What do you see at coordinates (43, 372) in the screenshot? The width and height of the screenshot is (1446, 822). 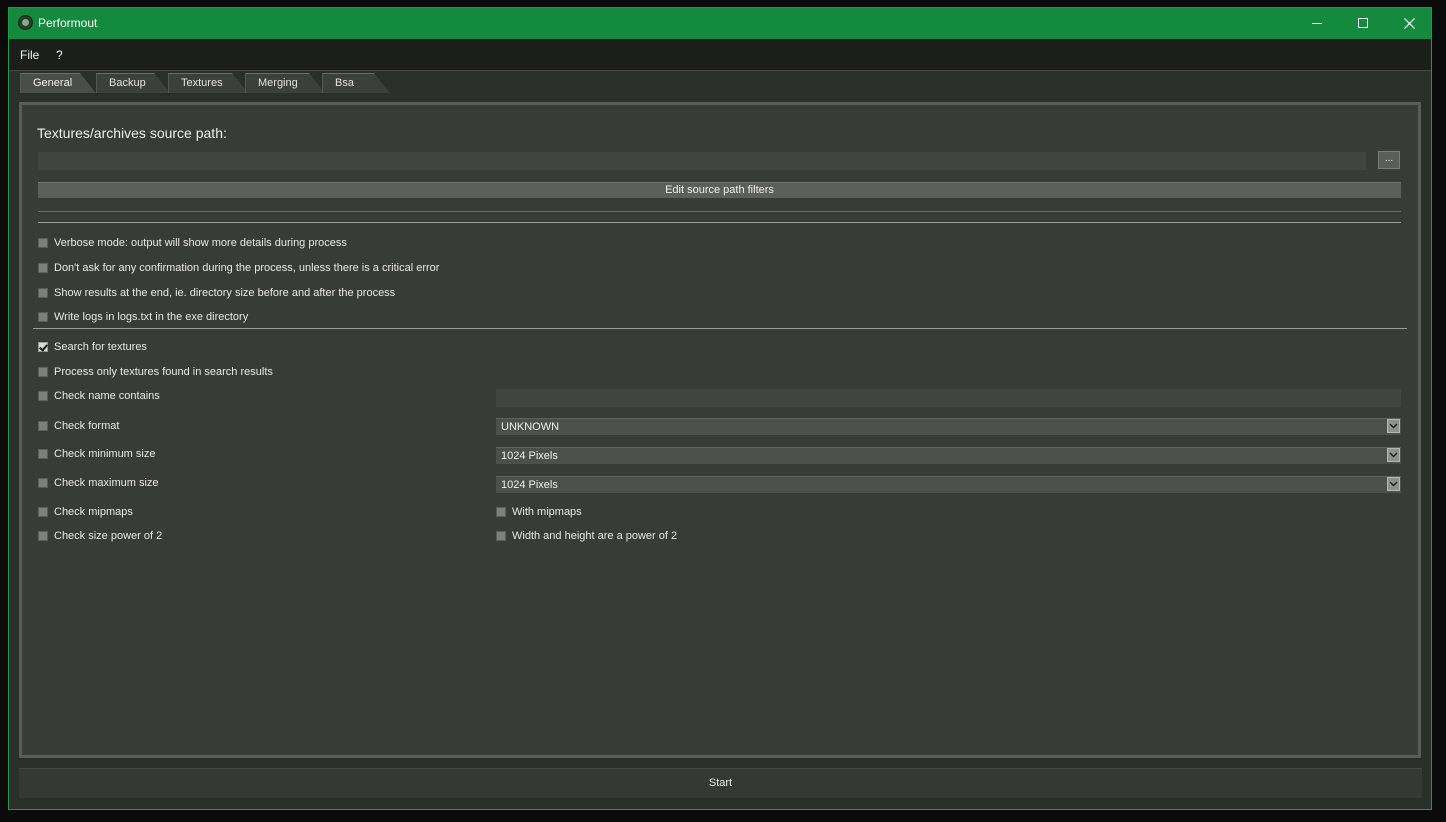 I see `process-found-only-checkbox` at bounding box center [43, 372].